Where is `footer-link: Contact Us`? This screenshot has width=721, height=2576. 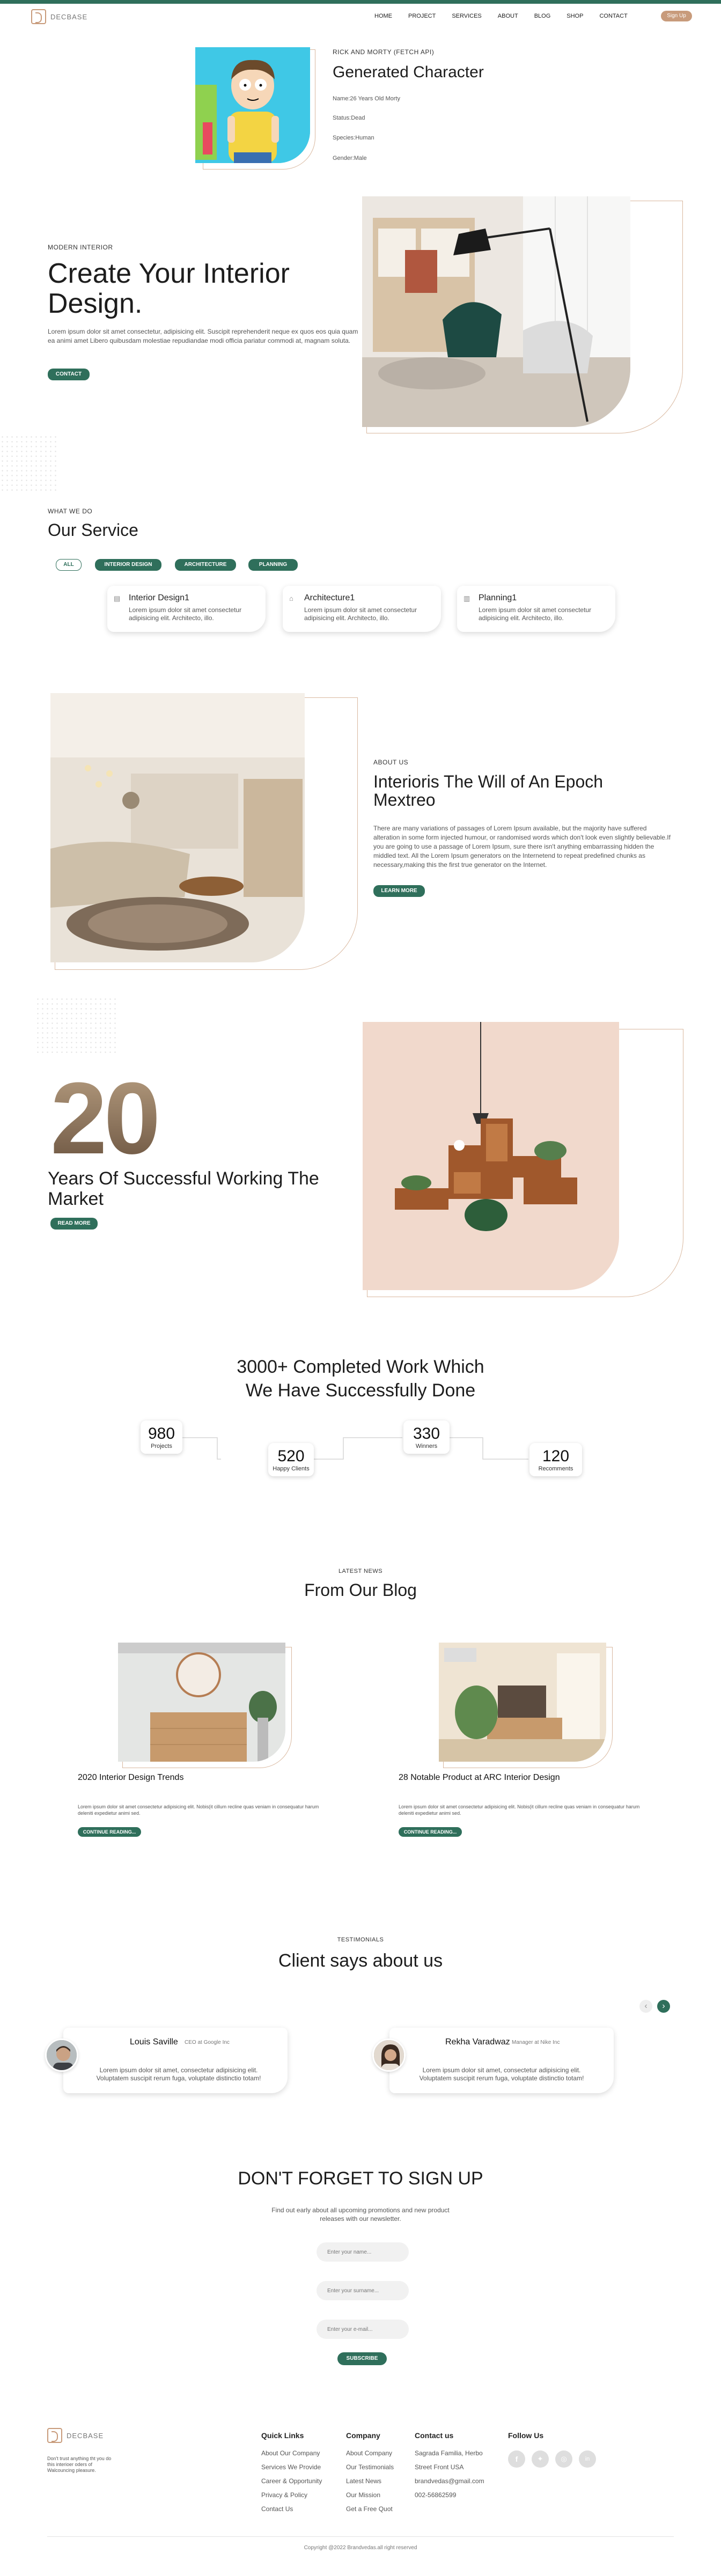
footer-link: Contact Us is located at coordinates (292, 2509).